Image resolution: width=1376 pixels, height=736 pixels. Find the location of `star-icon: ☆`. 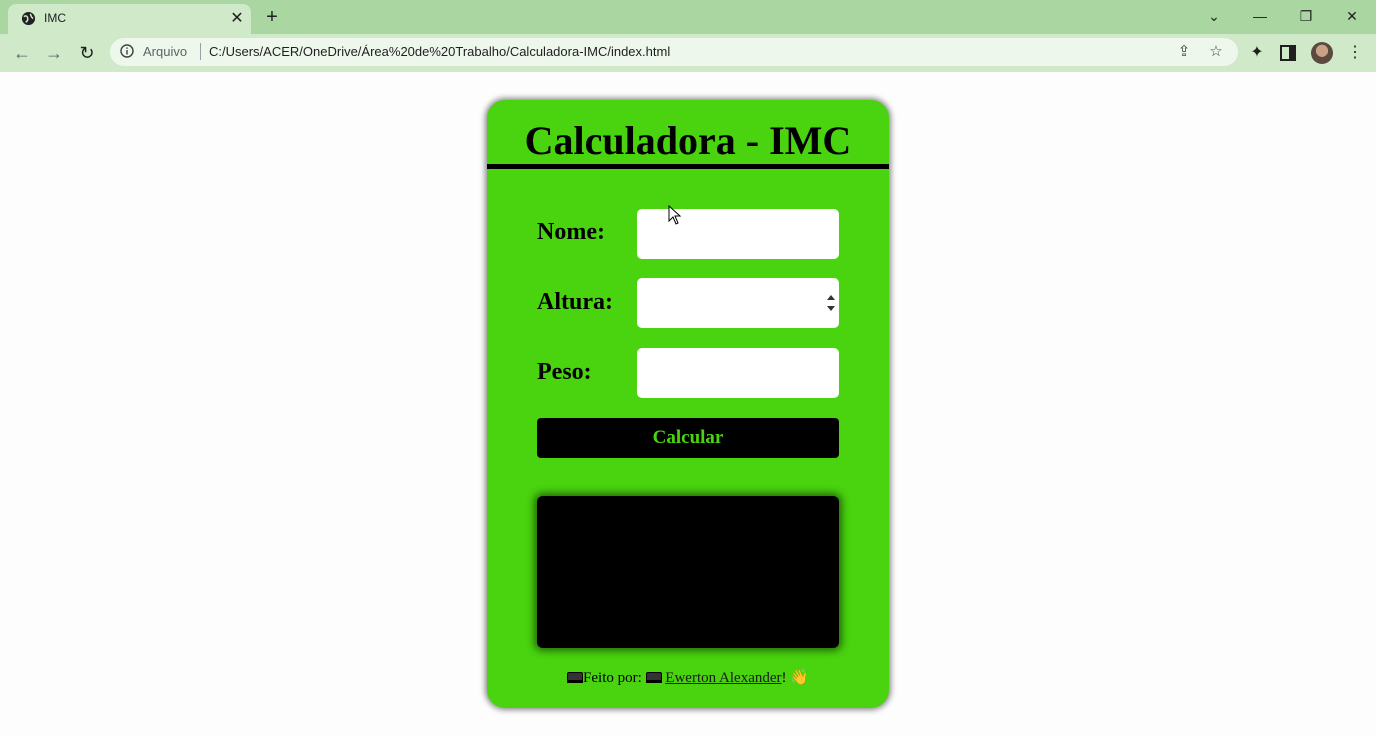

star-icon: ☆ is located at coordinates (1216, 52).